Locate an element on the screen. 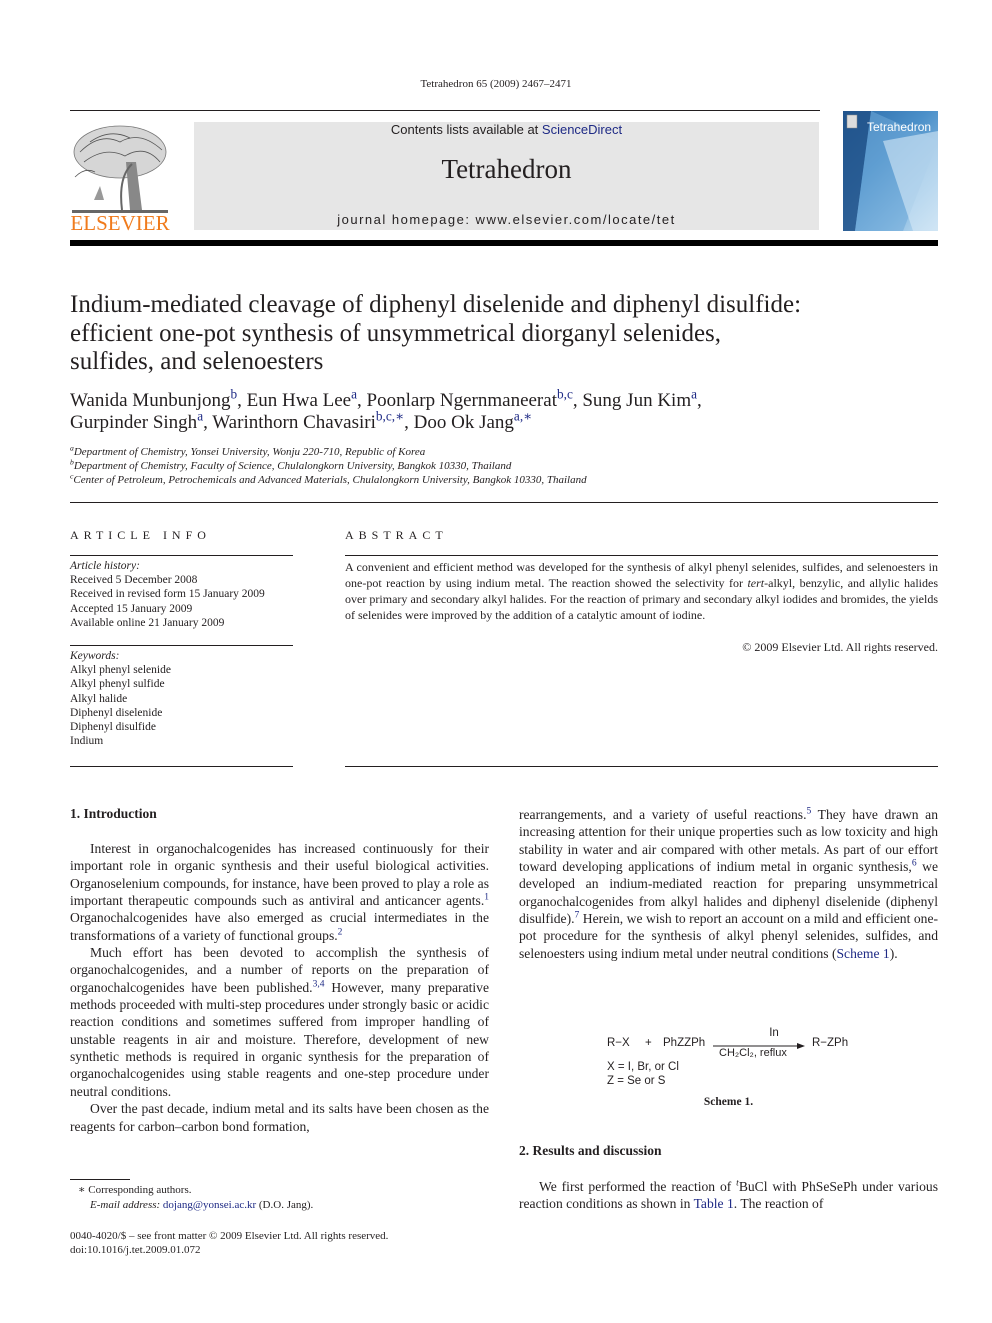 This screenshot has width=992, height=1323. email-suffix: (D.O. Jang). is located at coordinates (285, 1205).